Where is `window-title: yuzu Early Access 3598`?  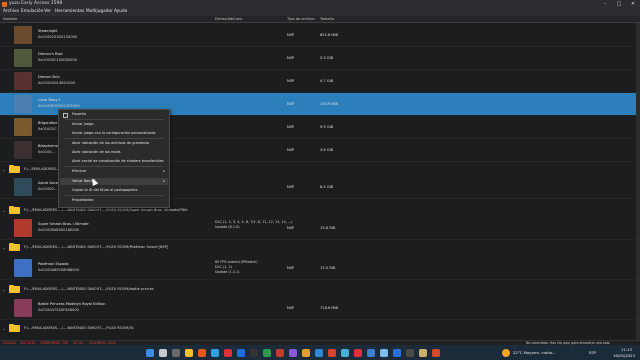 window-title: yuzu Early Access 3598 is located at coordinates (36, 3).